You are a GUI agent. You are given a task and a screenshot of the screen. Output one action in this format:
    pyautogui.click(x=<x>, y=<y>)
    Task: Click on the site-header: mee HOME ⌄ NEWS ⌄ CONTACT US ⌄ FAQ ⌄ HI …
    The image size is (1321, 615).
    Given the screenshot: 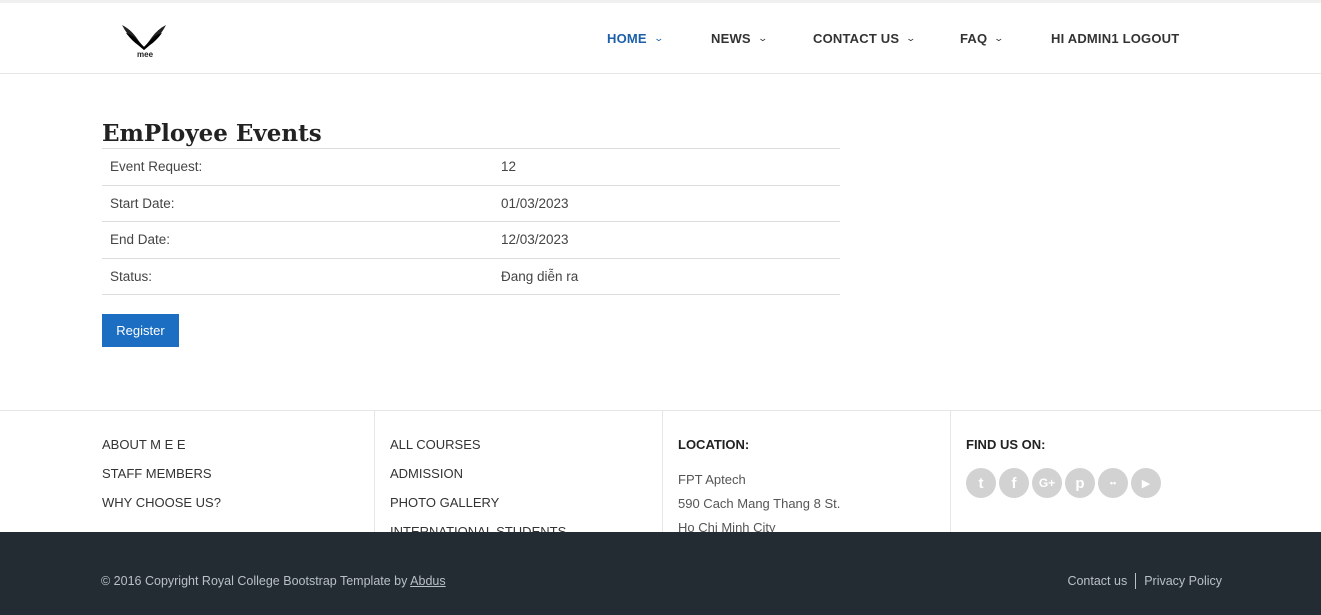 What is the action you would take?
    pyautogui.click(x=660, y=38)
    